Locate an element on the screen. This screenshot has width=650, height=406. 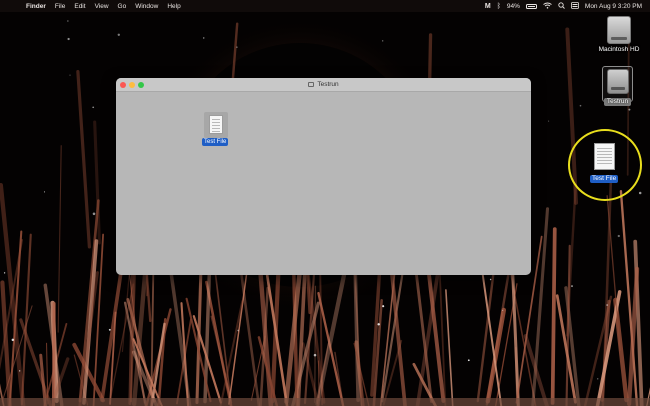
menubar-clock: Mon Aug 9 3:20 PM is located at coordinates (613, 6).